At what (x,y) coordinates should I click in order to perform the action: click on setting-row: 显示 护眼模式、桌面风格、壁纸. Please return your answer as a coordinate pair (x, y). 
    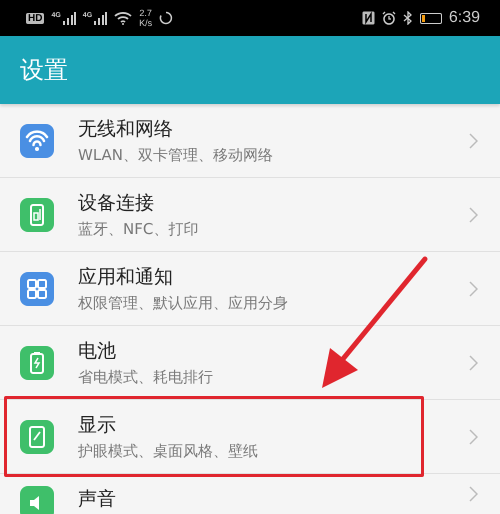
    Looking at the image, I should click on (250, 437).